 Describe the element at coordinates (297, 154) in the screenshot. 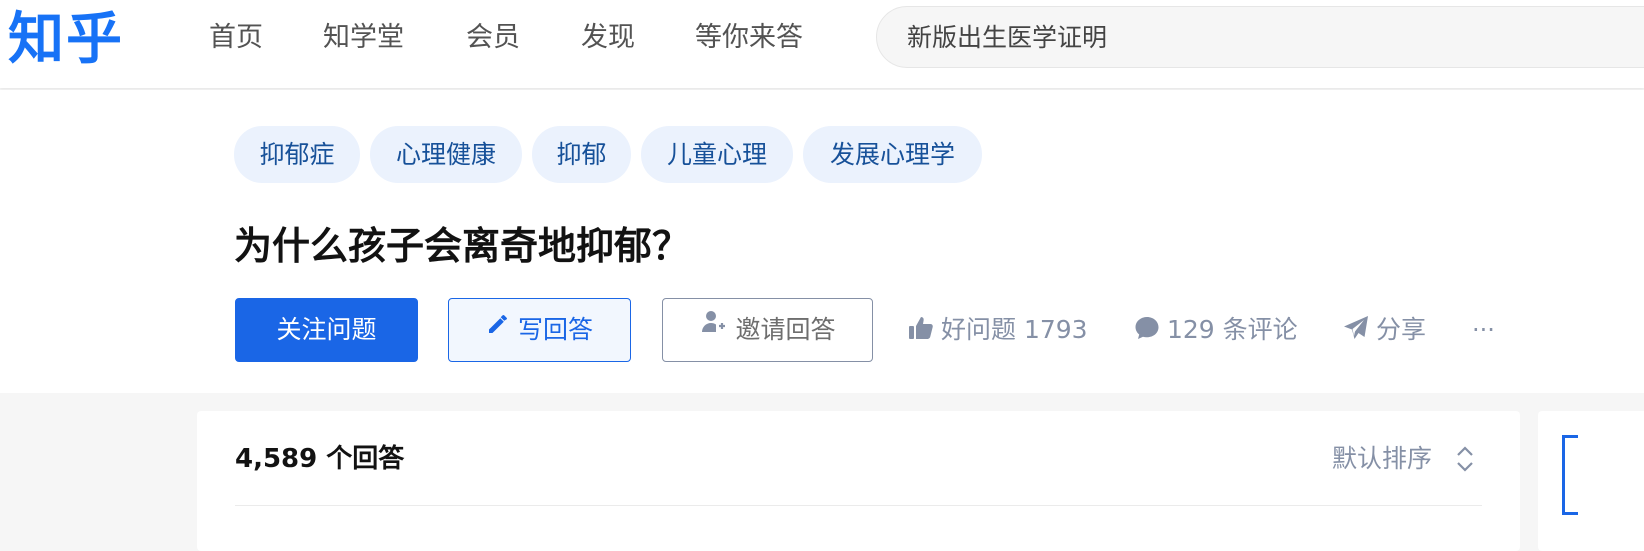

I see `topic-tag: 抑郁症` at that location.